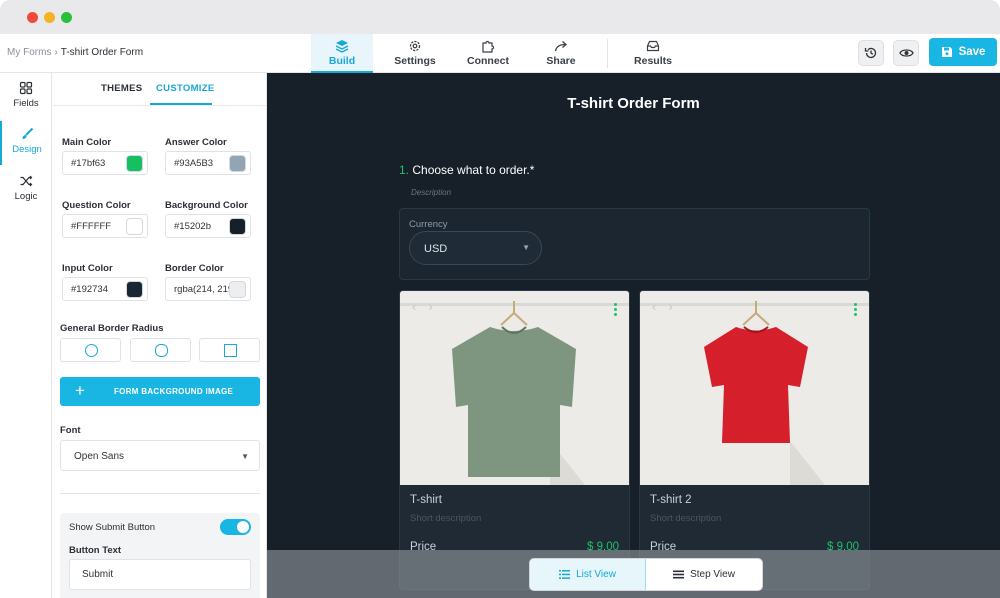 This screenshot has width=1000, height=598. What do you see at coordinates (342, 46) in the screenshot?
I see `layers-icon` at bounding box center [342, 46].